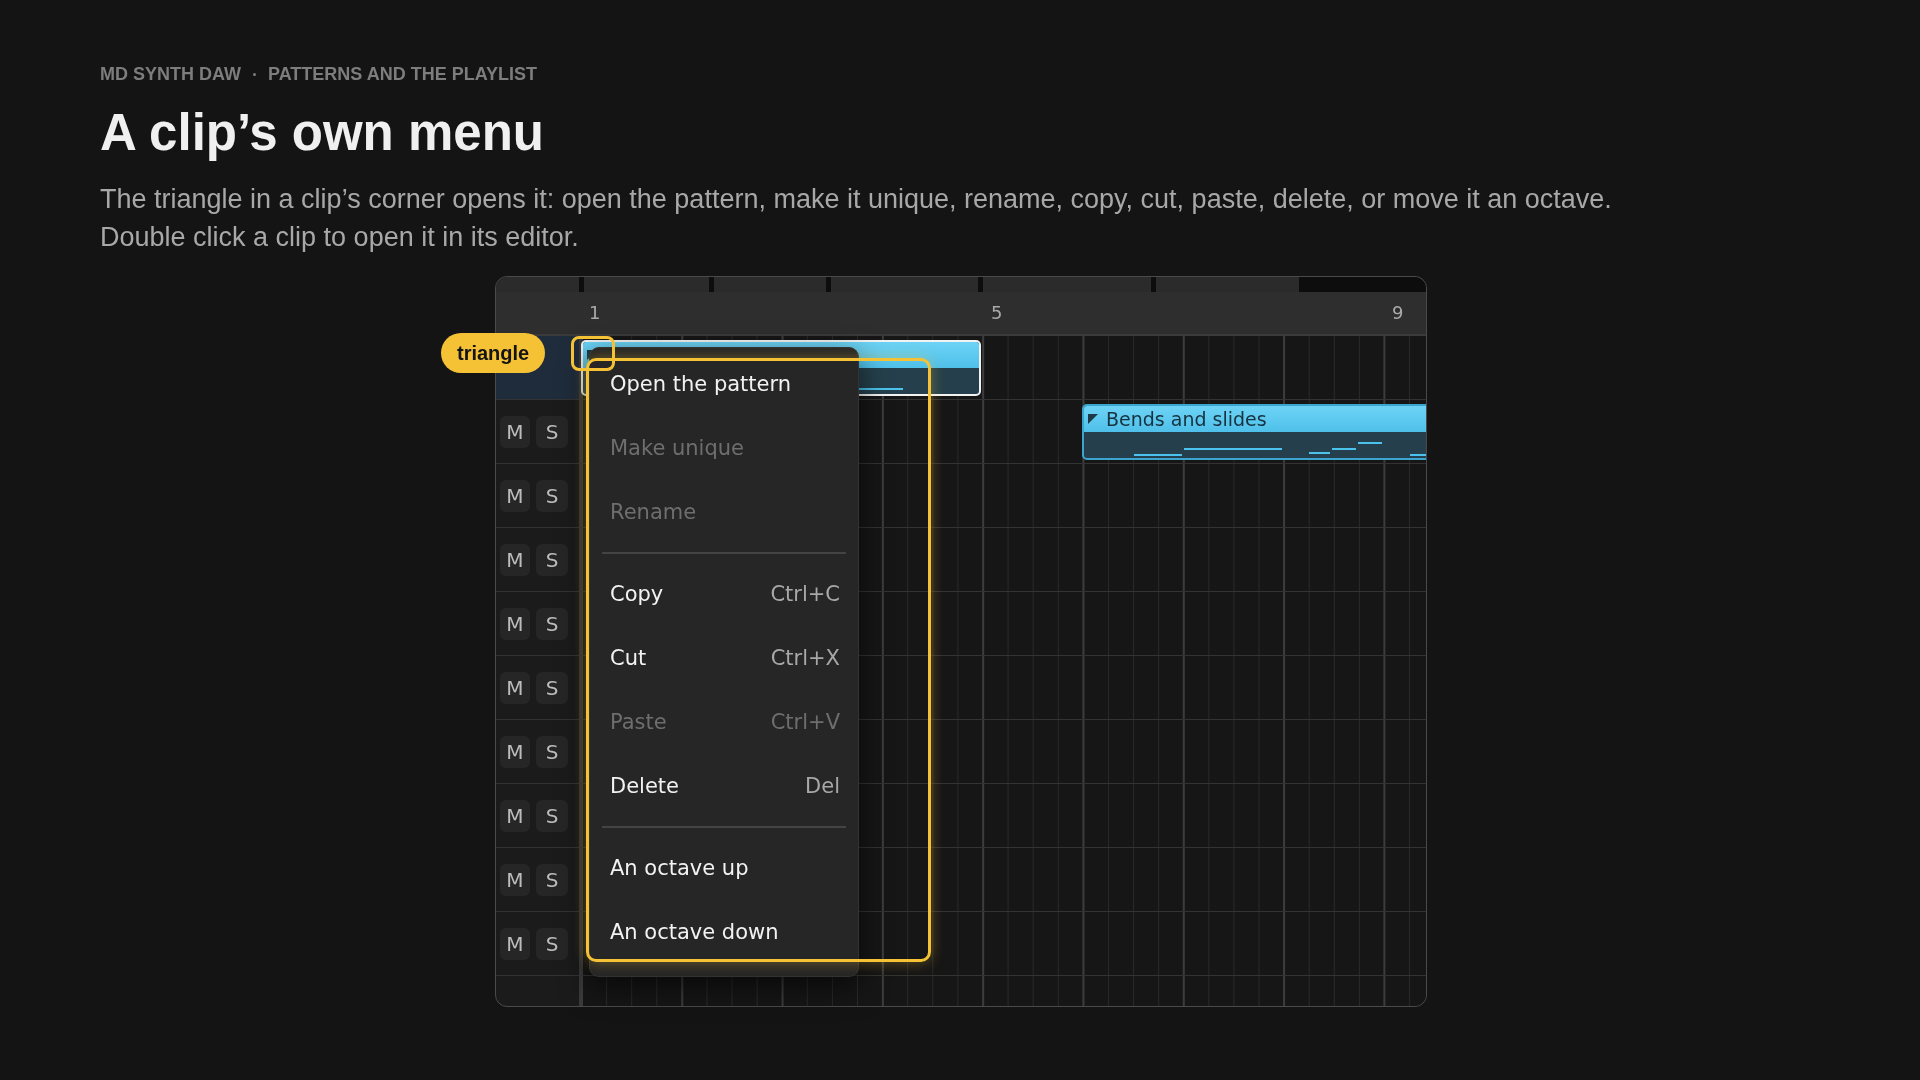 The image size is (1920, 1080). Describe the element at coordinates (1186, 419) in the screenshot. I see `clip-name: Bends and slides` at that location.